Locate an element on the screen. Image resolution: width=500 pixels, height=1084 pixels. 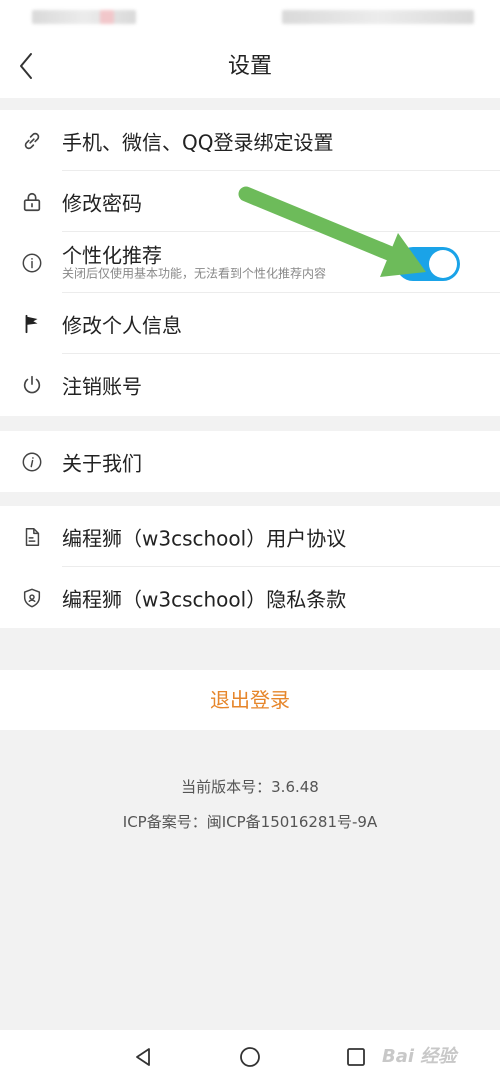
shield-icon is located at coordinates (32, 598).